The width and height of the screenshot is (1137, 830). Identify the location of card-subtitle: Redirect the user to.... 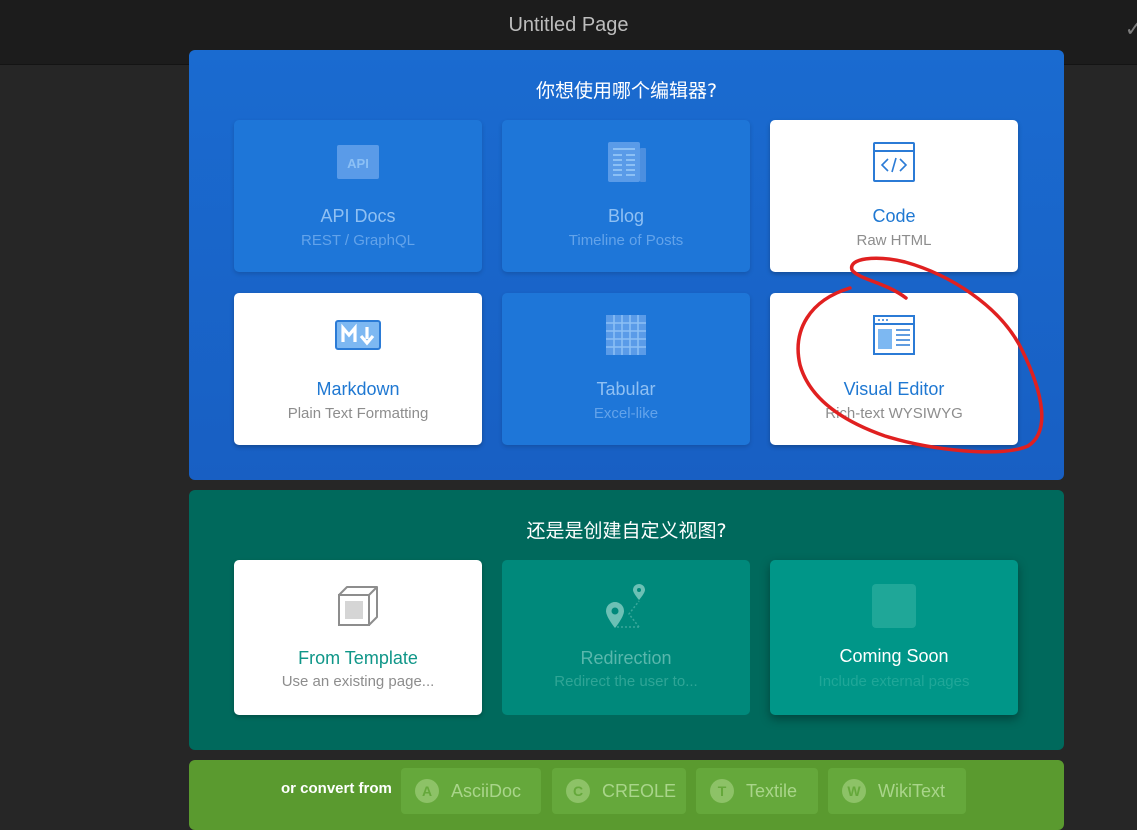
(626, 681).